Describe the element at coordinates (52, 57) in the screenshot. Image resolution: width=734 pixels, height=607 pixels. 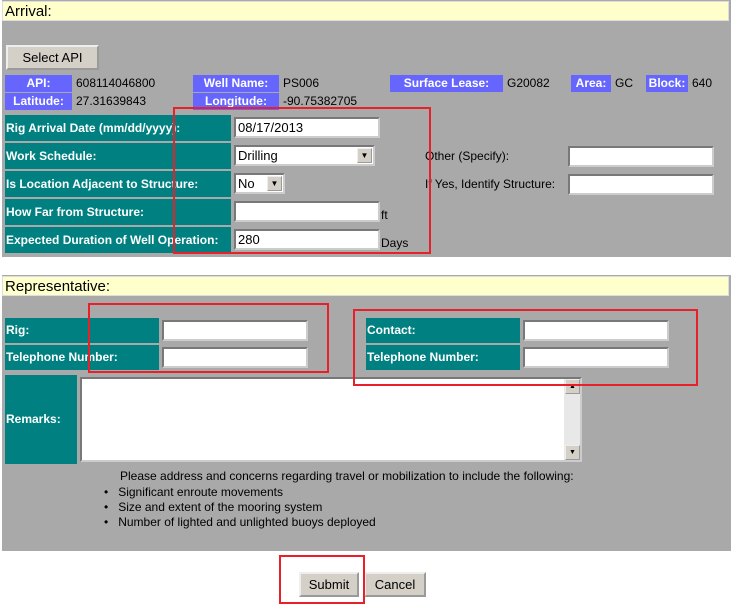
I see `select-api-button: Select API` at that location.